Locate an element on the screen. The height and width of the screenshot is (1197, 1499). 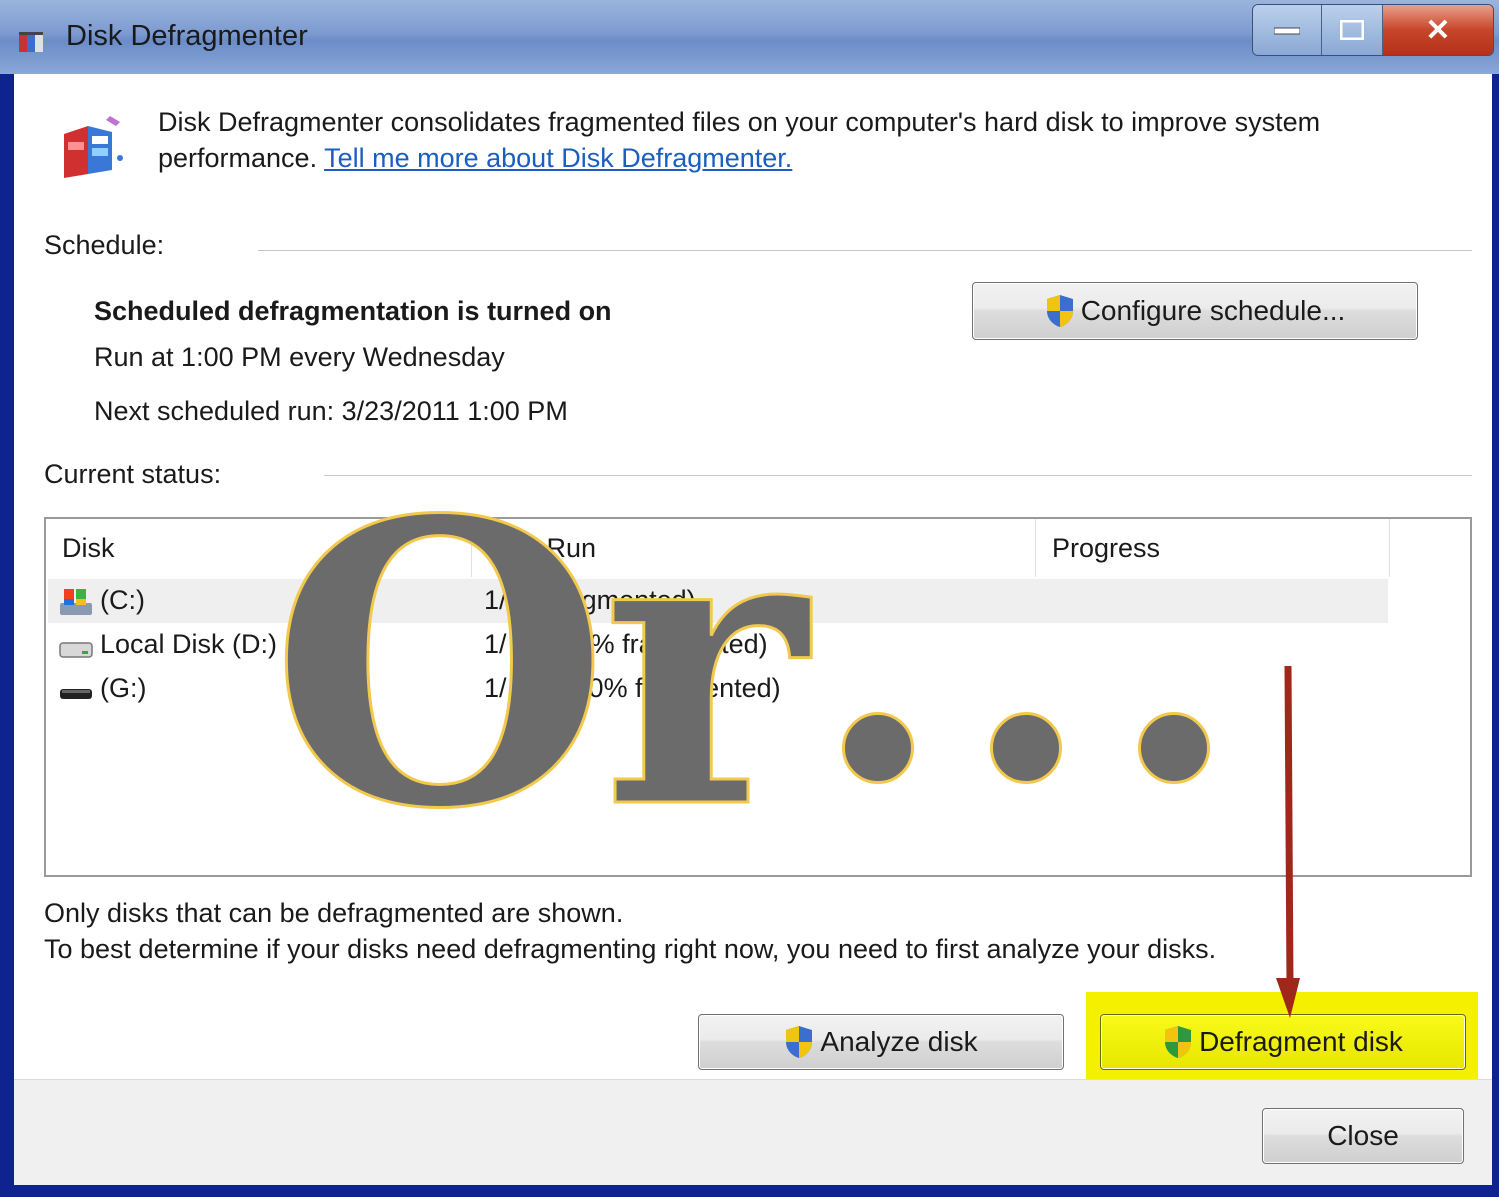
maximize-button is located at coordinates (1352, 30).